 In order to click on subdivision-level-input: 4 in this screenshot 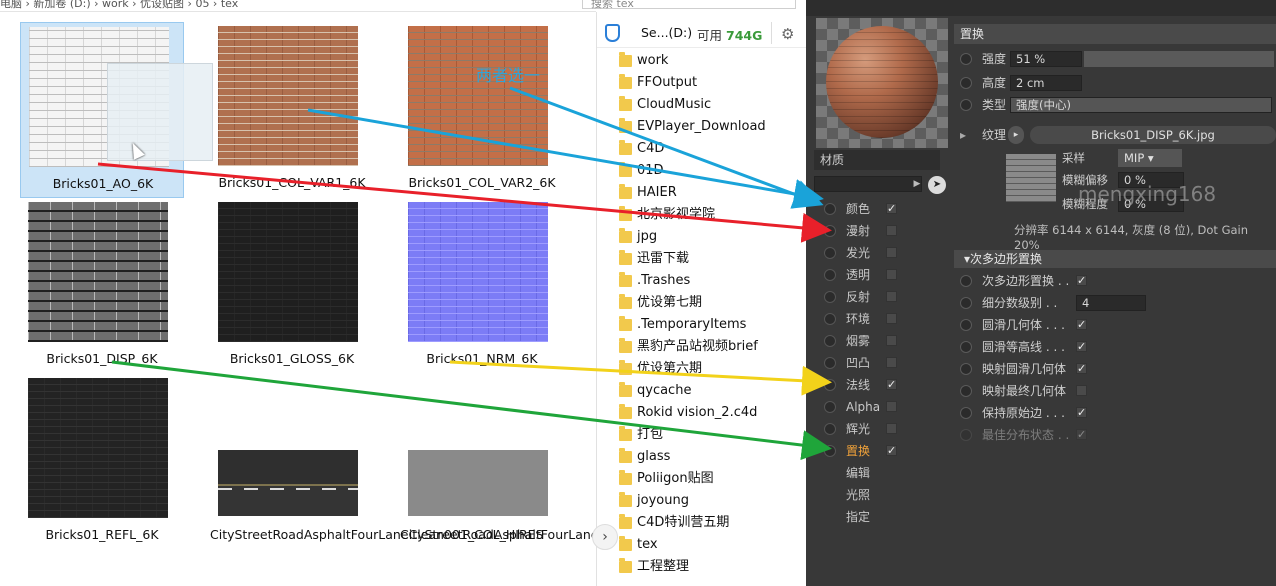, I will do `click(1111, 303)`.